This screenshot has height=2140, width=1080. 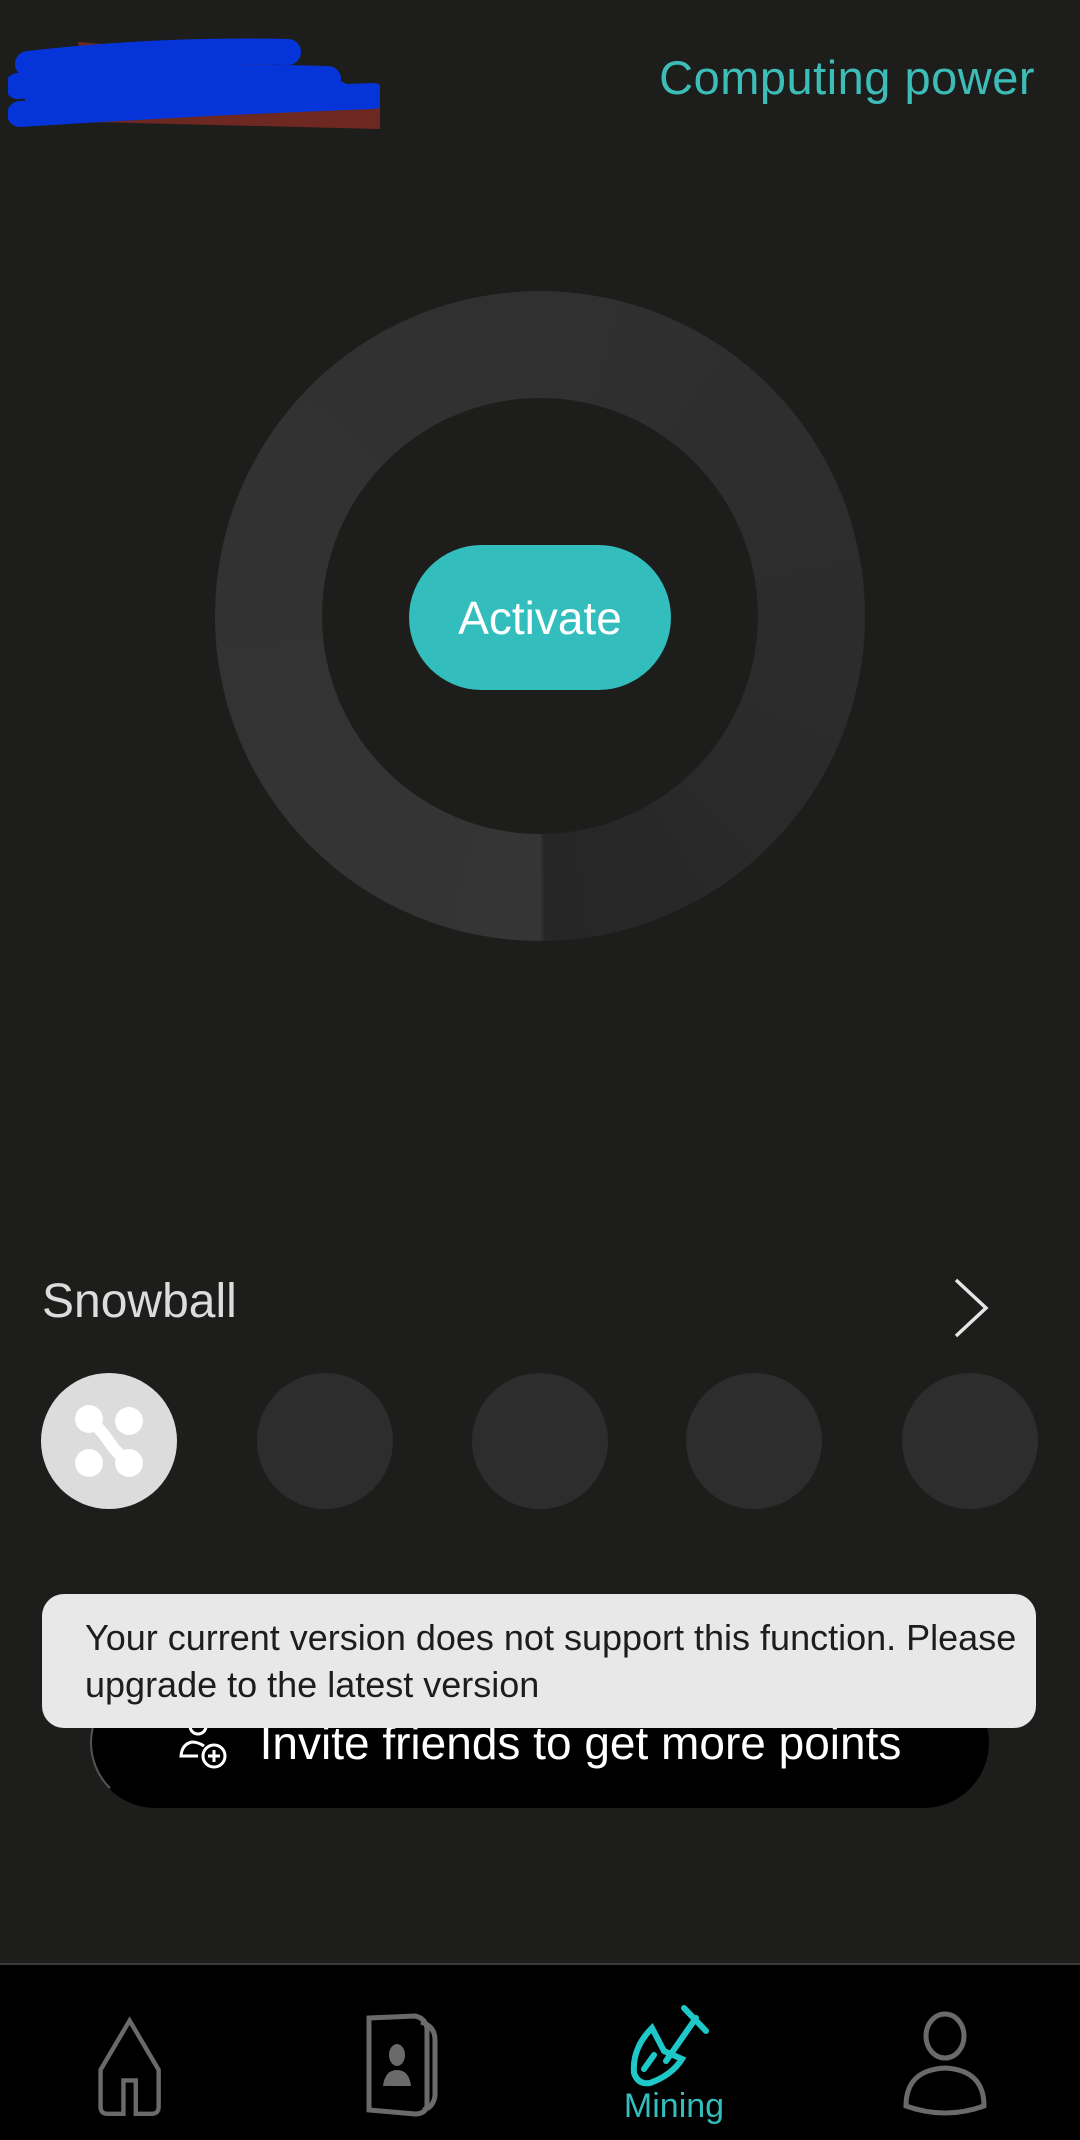 What do you see at coordinates (402, 2065) in the screenshot?
I see `contacts-book-icon` at bounding box center [402, 2065].